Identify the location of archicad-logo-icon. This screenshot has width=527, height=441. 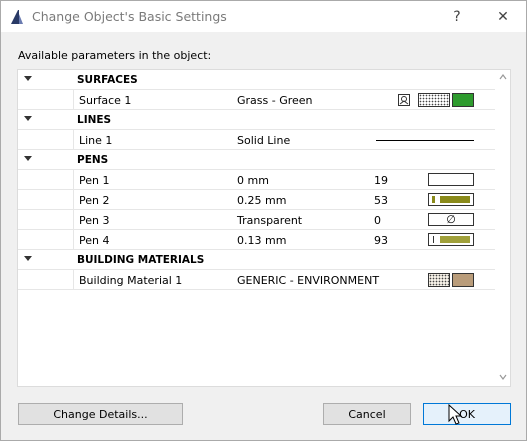
(17, 17).